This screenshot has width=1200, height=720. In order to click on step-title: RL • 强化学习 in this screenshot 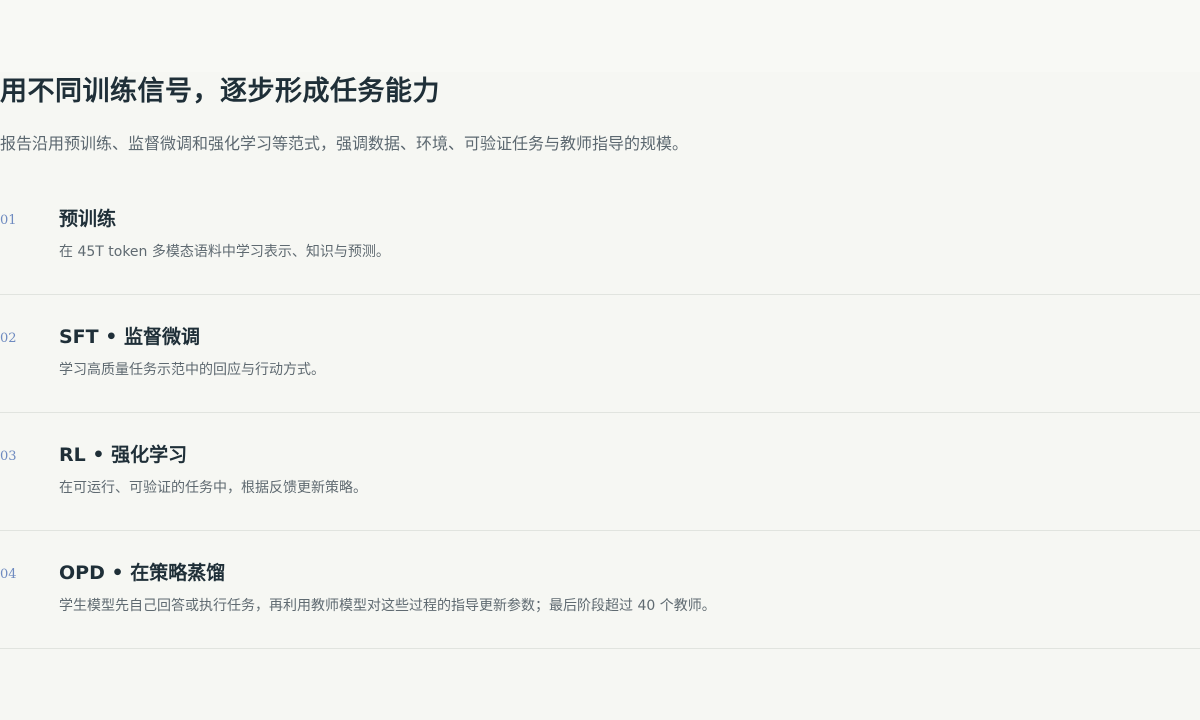, I will do `click(123, 455)`.